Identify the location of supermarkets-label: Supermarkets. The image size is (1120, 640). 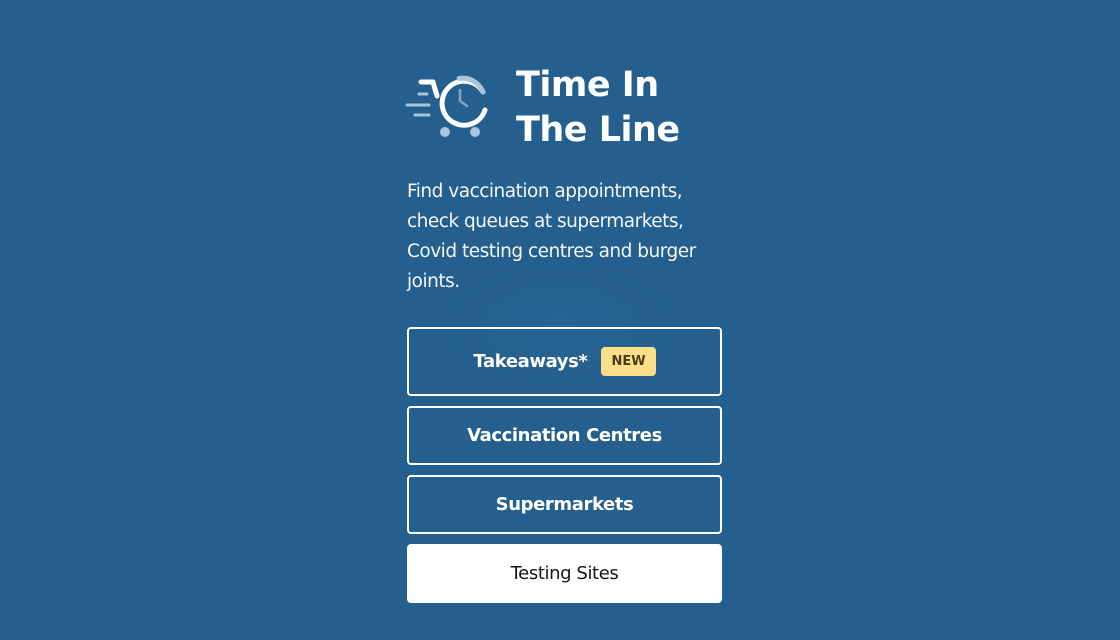
(564, 504).